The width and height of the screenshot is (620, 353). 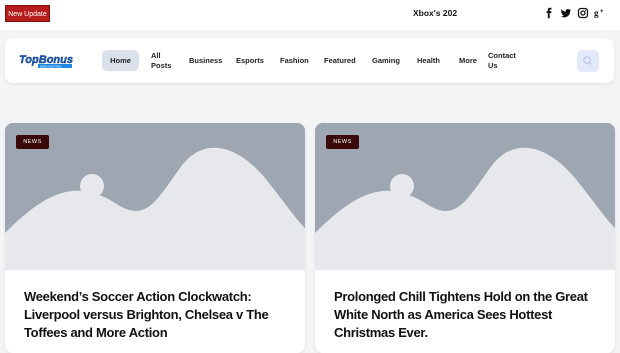 What do you see at coordinates (162, 61) in the screenshot?
I see `nav-all-posts: All Posts` at bounding box center [162, 61].